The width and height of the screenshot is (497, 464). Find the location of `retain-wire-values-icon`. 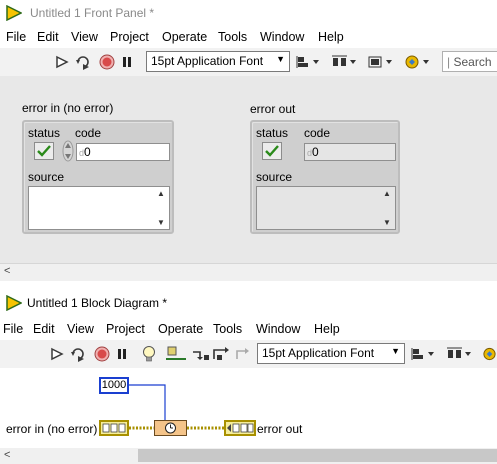

retain-wire-values-icon is located at coordinates (176, 354).